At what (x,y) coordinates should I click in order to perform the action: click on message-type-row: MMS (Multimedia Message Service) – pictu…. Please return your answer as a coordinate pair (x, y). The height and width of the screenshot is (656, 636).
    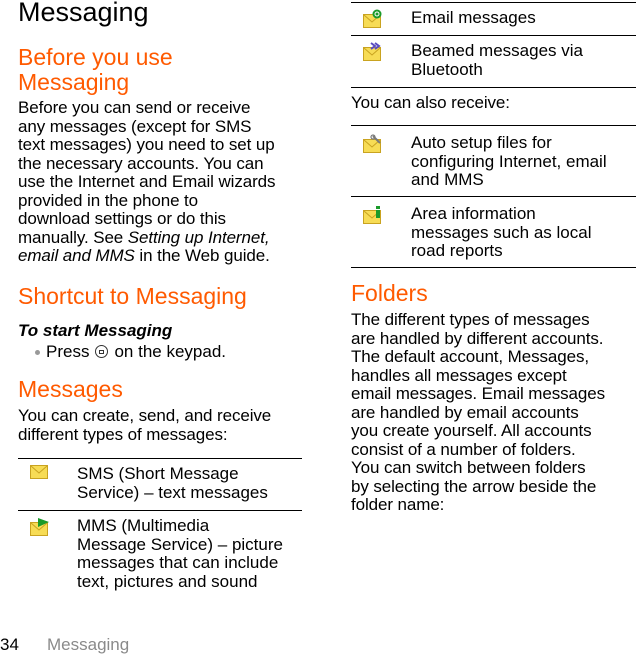
    Looking at the image, I should click on (160, 556).